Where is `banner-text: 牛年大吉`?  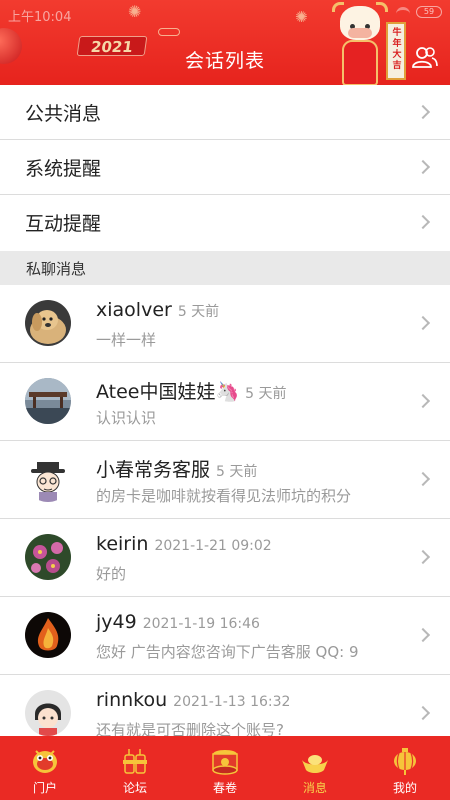
banner-text: 牛年大吉 is located at coordinates (397, 49).